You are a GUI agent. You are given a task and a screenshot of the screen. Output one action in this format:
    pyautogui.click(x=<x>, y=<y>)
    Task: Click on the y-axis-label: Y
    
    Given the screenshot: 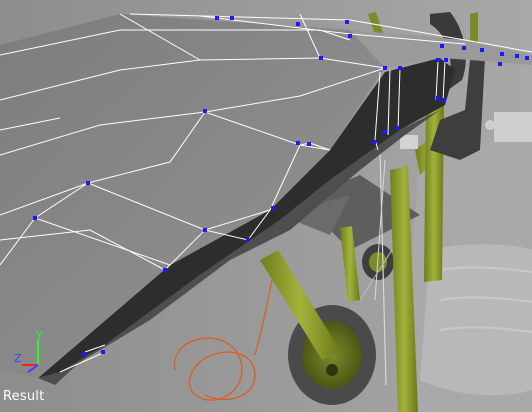 What is the action you would take?
    pyautogui.click(x=39, y=335)
    